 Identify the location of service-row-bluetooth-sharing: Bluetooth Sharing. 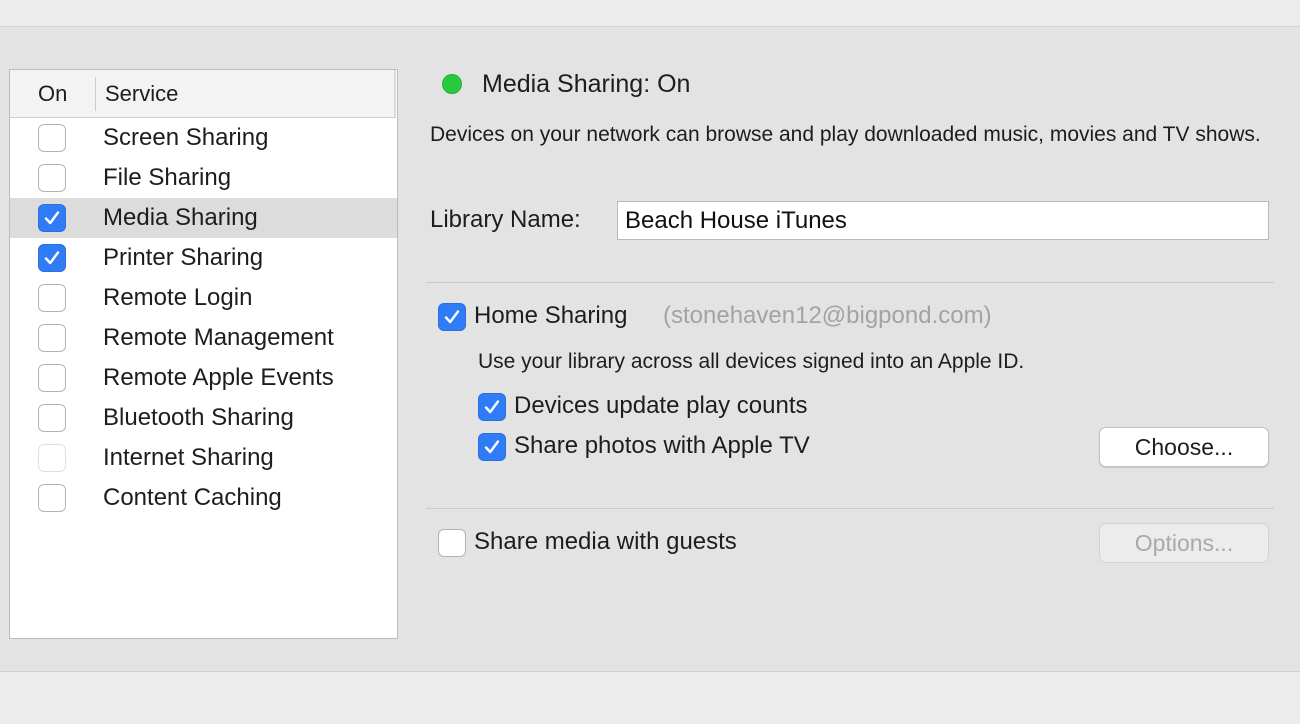
(203, 418).